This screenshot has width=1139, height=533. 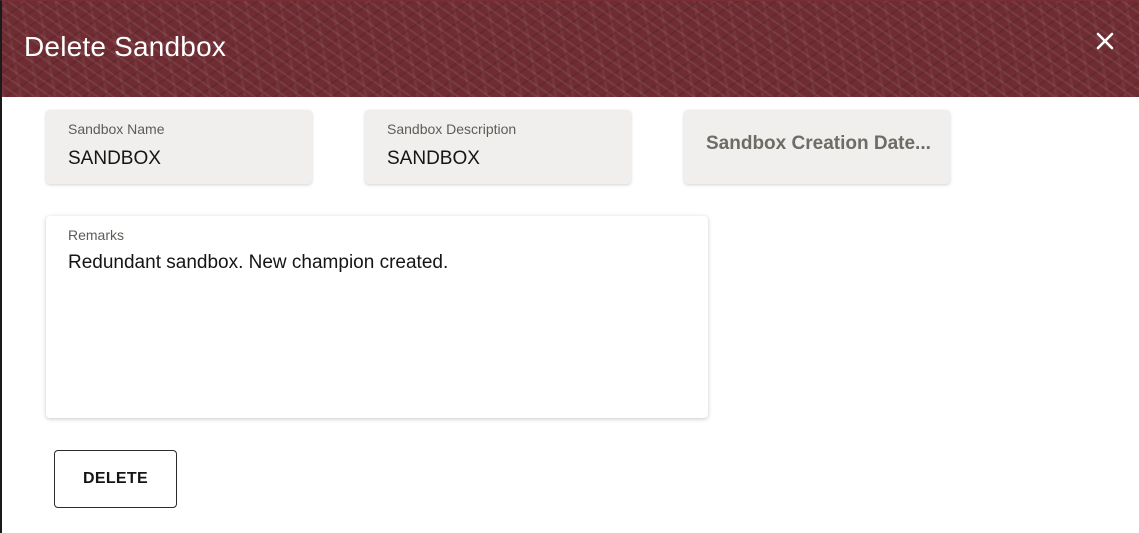 What do you see at coordinates (96, 235) in the screenshot?
I see `remarks-label: Remarks` at bounding box center [96, 235].